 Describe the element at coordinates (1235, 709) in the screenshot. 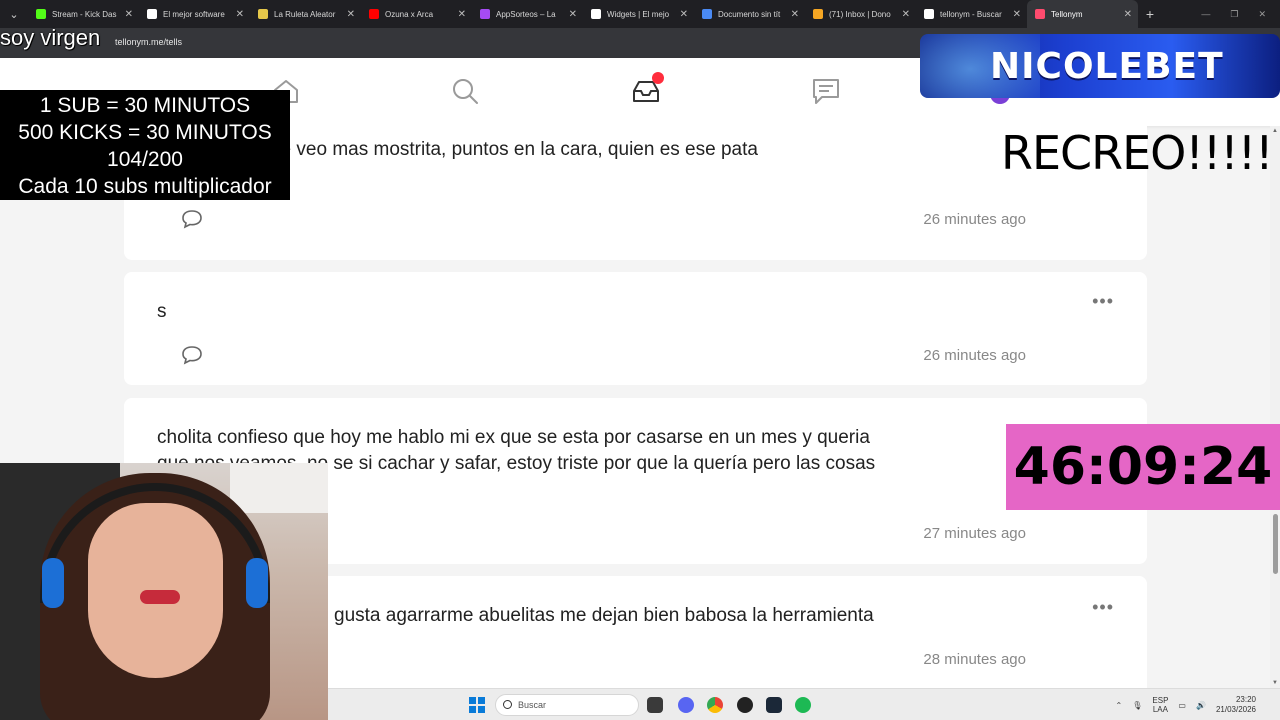

I see `clock-date: 21/03/2026` at that location.